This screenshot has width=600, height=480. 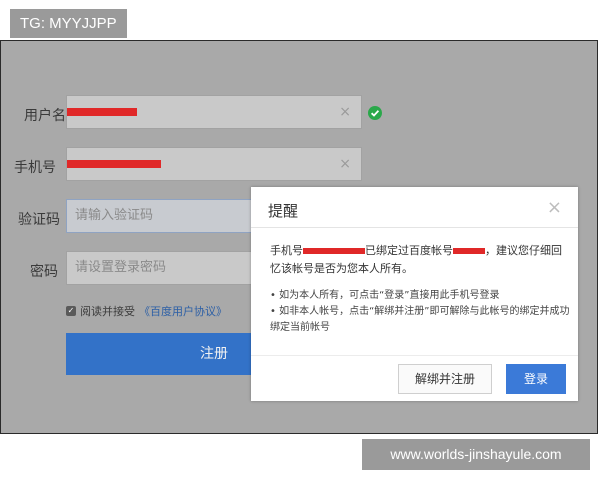 What do you see at coordinates (375, 113) in the screenshot?
I see `check-circle-icon` at bounding box center [375, 113].